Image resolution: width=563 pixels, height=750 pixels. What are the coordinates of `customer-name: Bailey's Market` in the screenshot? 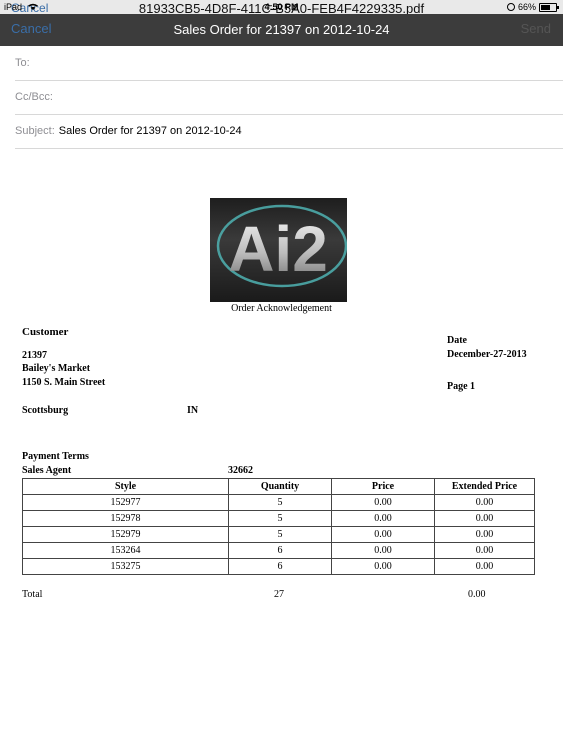 It's located at (56, 368).